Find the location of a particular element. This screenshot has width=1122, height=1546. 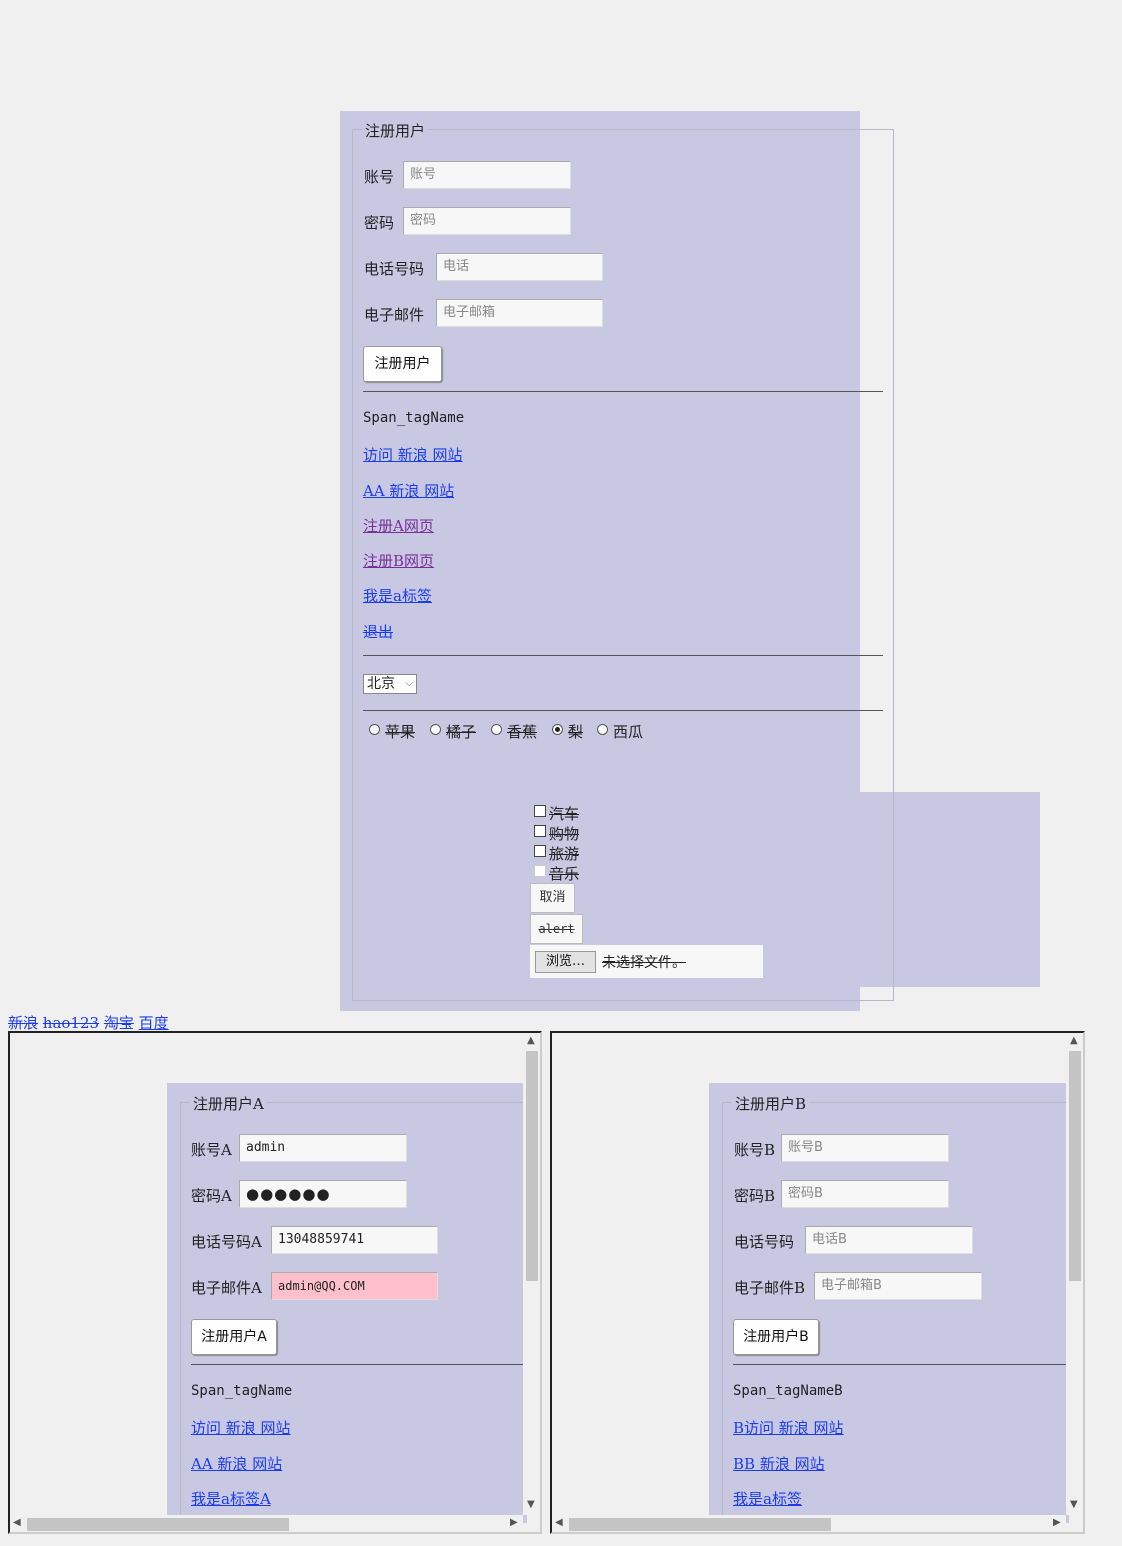

radio-watermelon is located at coordinates (602, 729).